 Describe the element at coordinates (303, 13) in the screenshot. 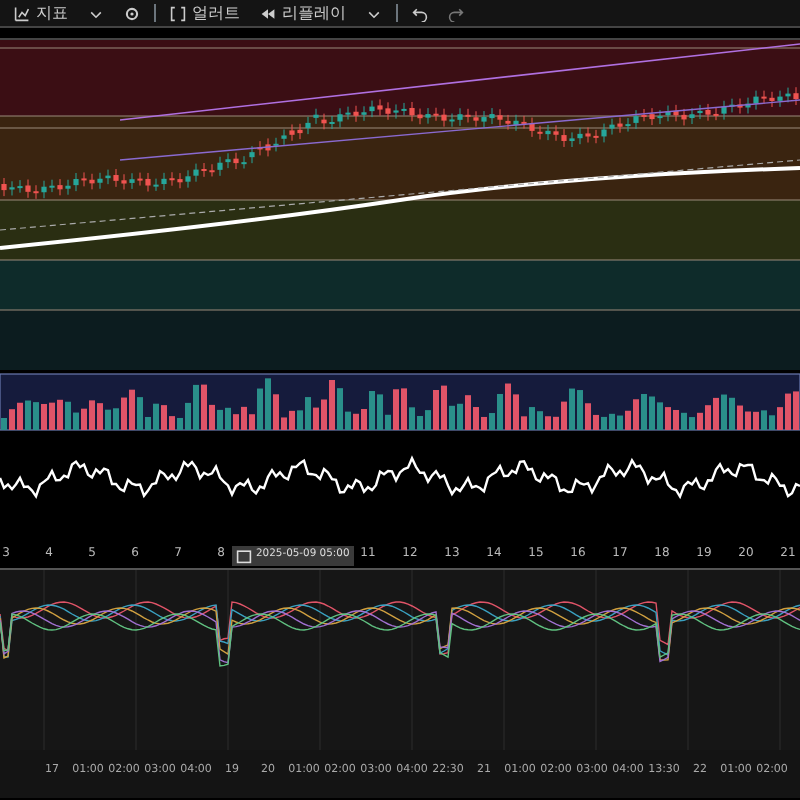

I see `replay-button: 리플레이` at that location.